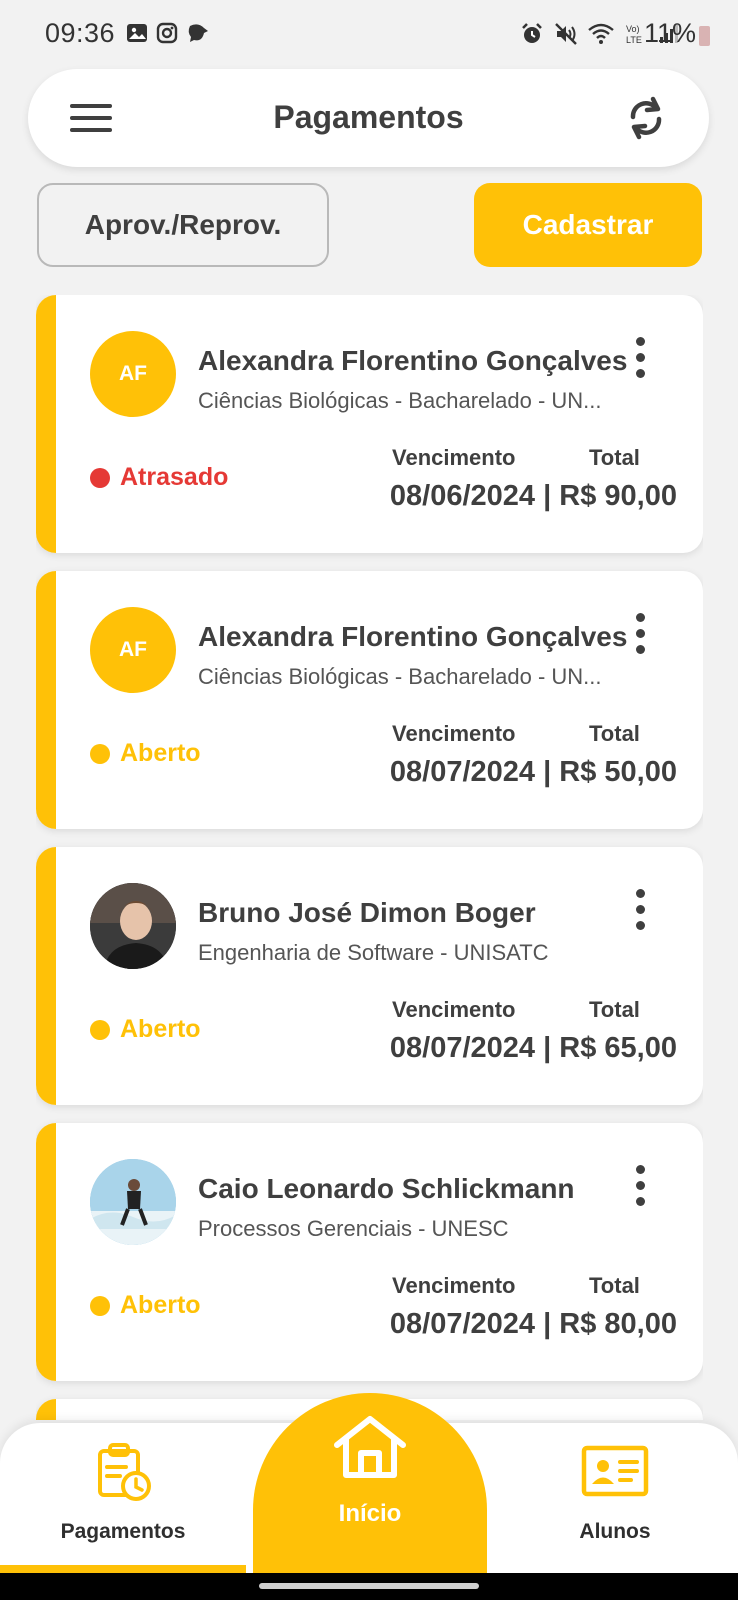 This screenshot has width=738, height=1600. I want to click on gallery-icon, so click(137, 33).